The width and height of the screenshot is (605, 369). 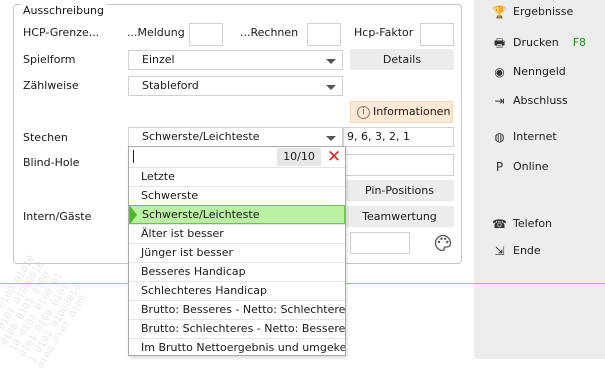 What do you see at coordinates (499, 137) in the screenshot?
I see `globe-icon: ◍` at bounding box center [499, 137].